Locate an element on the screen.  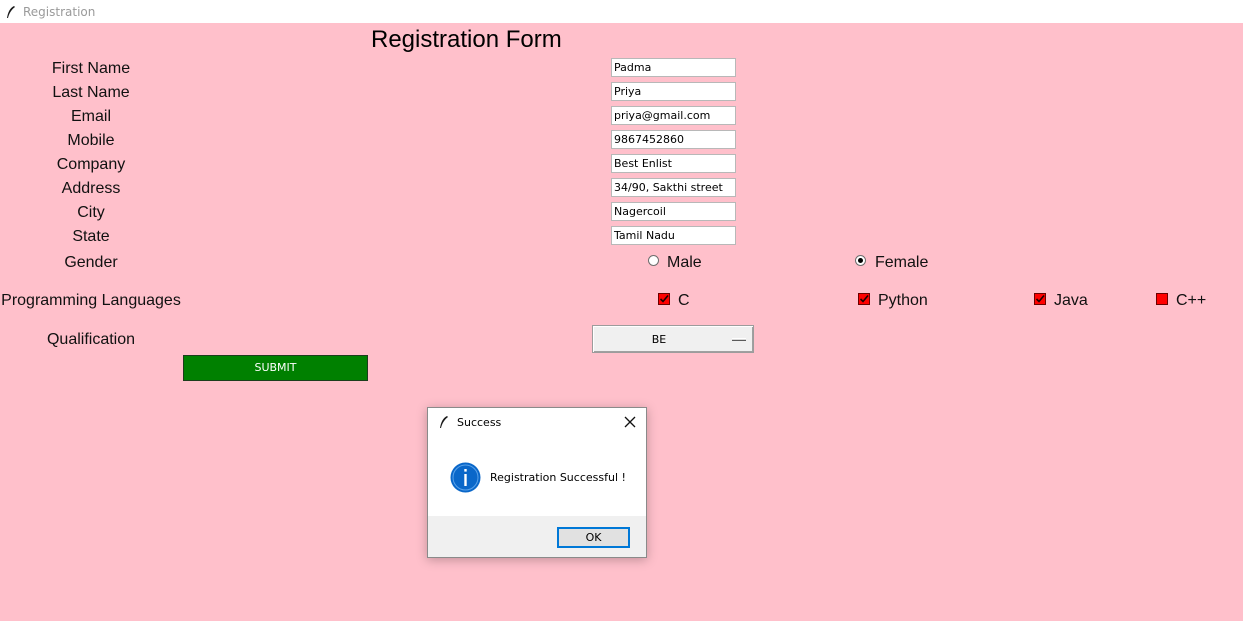
form-heading: Registration Form is located at coordinates (466, 39).